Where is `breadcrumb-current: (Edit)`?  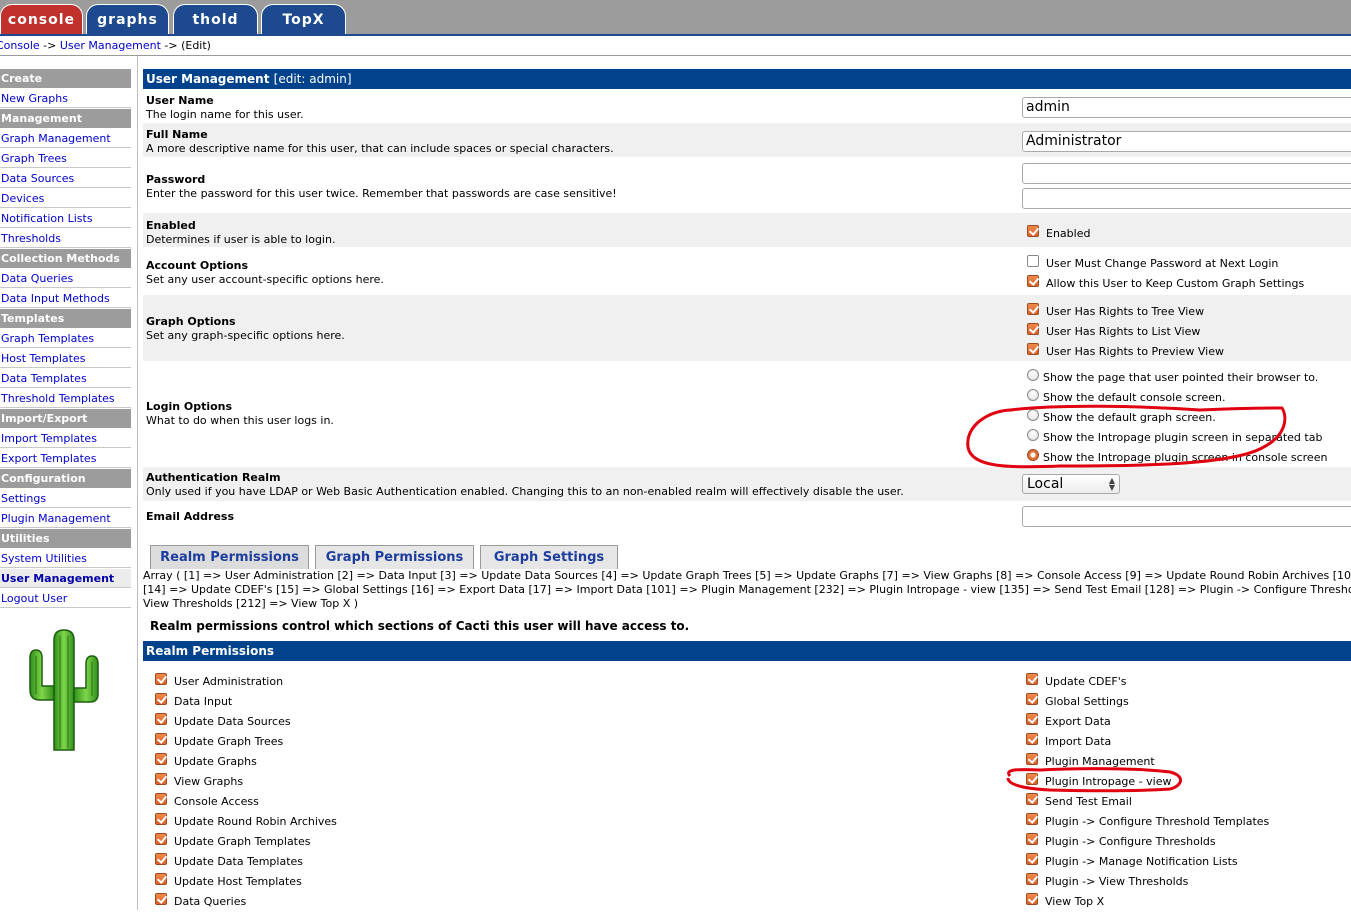 breadcrumb-current: (Edit) is located at coordinates (196, 45).